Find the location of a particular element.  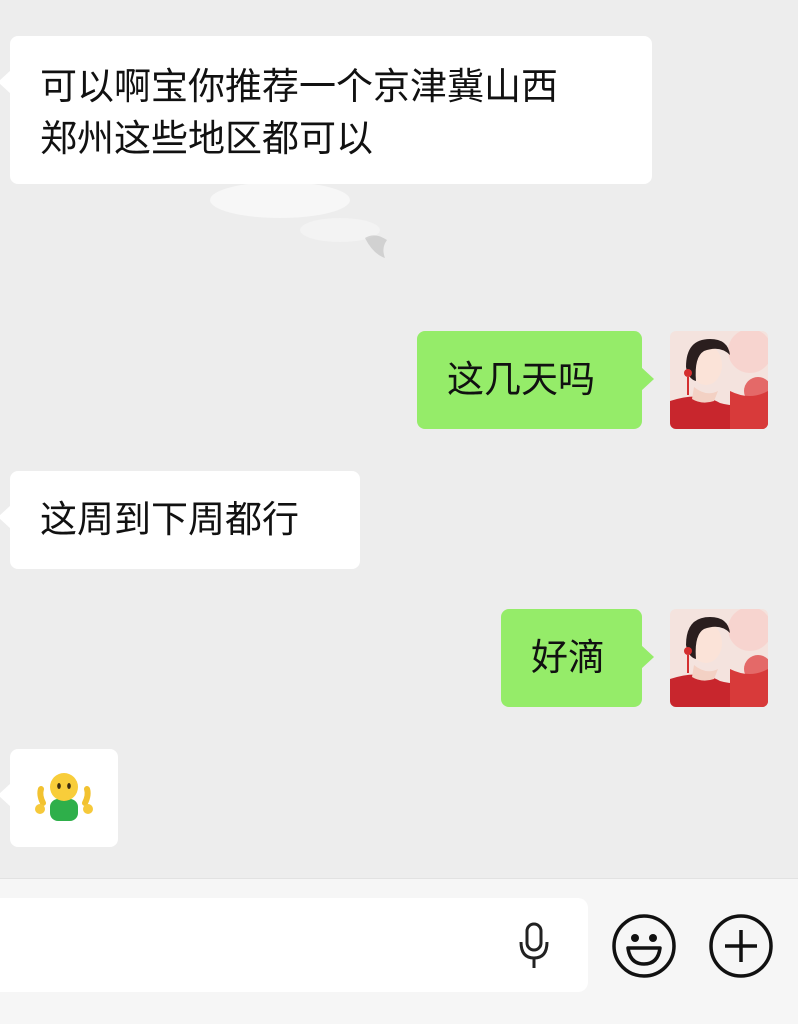

message-bubble-outgoing: 好滴 is located at coordinates (577, 658).